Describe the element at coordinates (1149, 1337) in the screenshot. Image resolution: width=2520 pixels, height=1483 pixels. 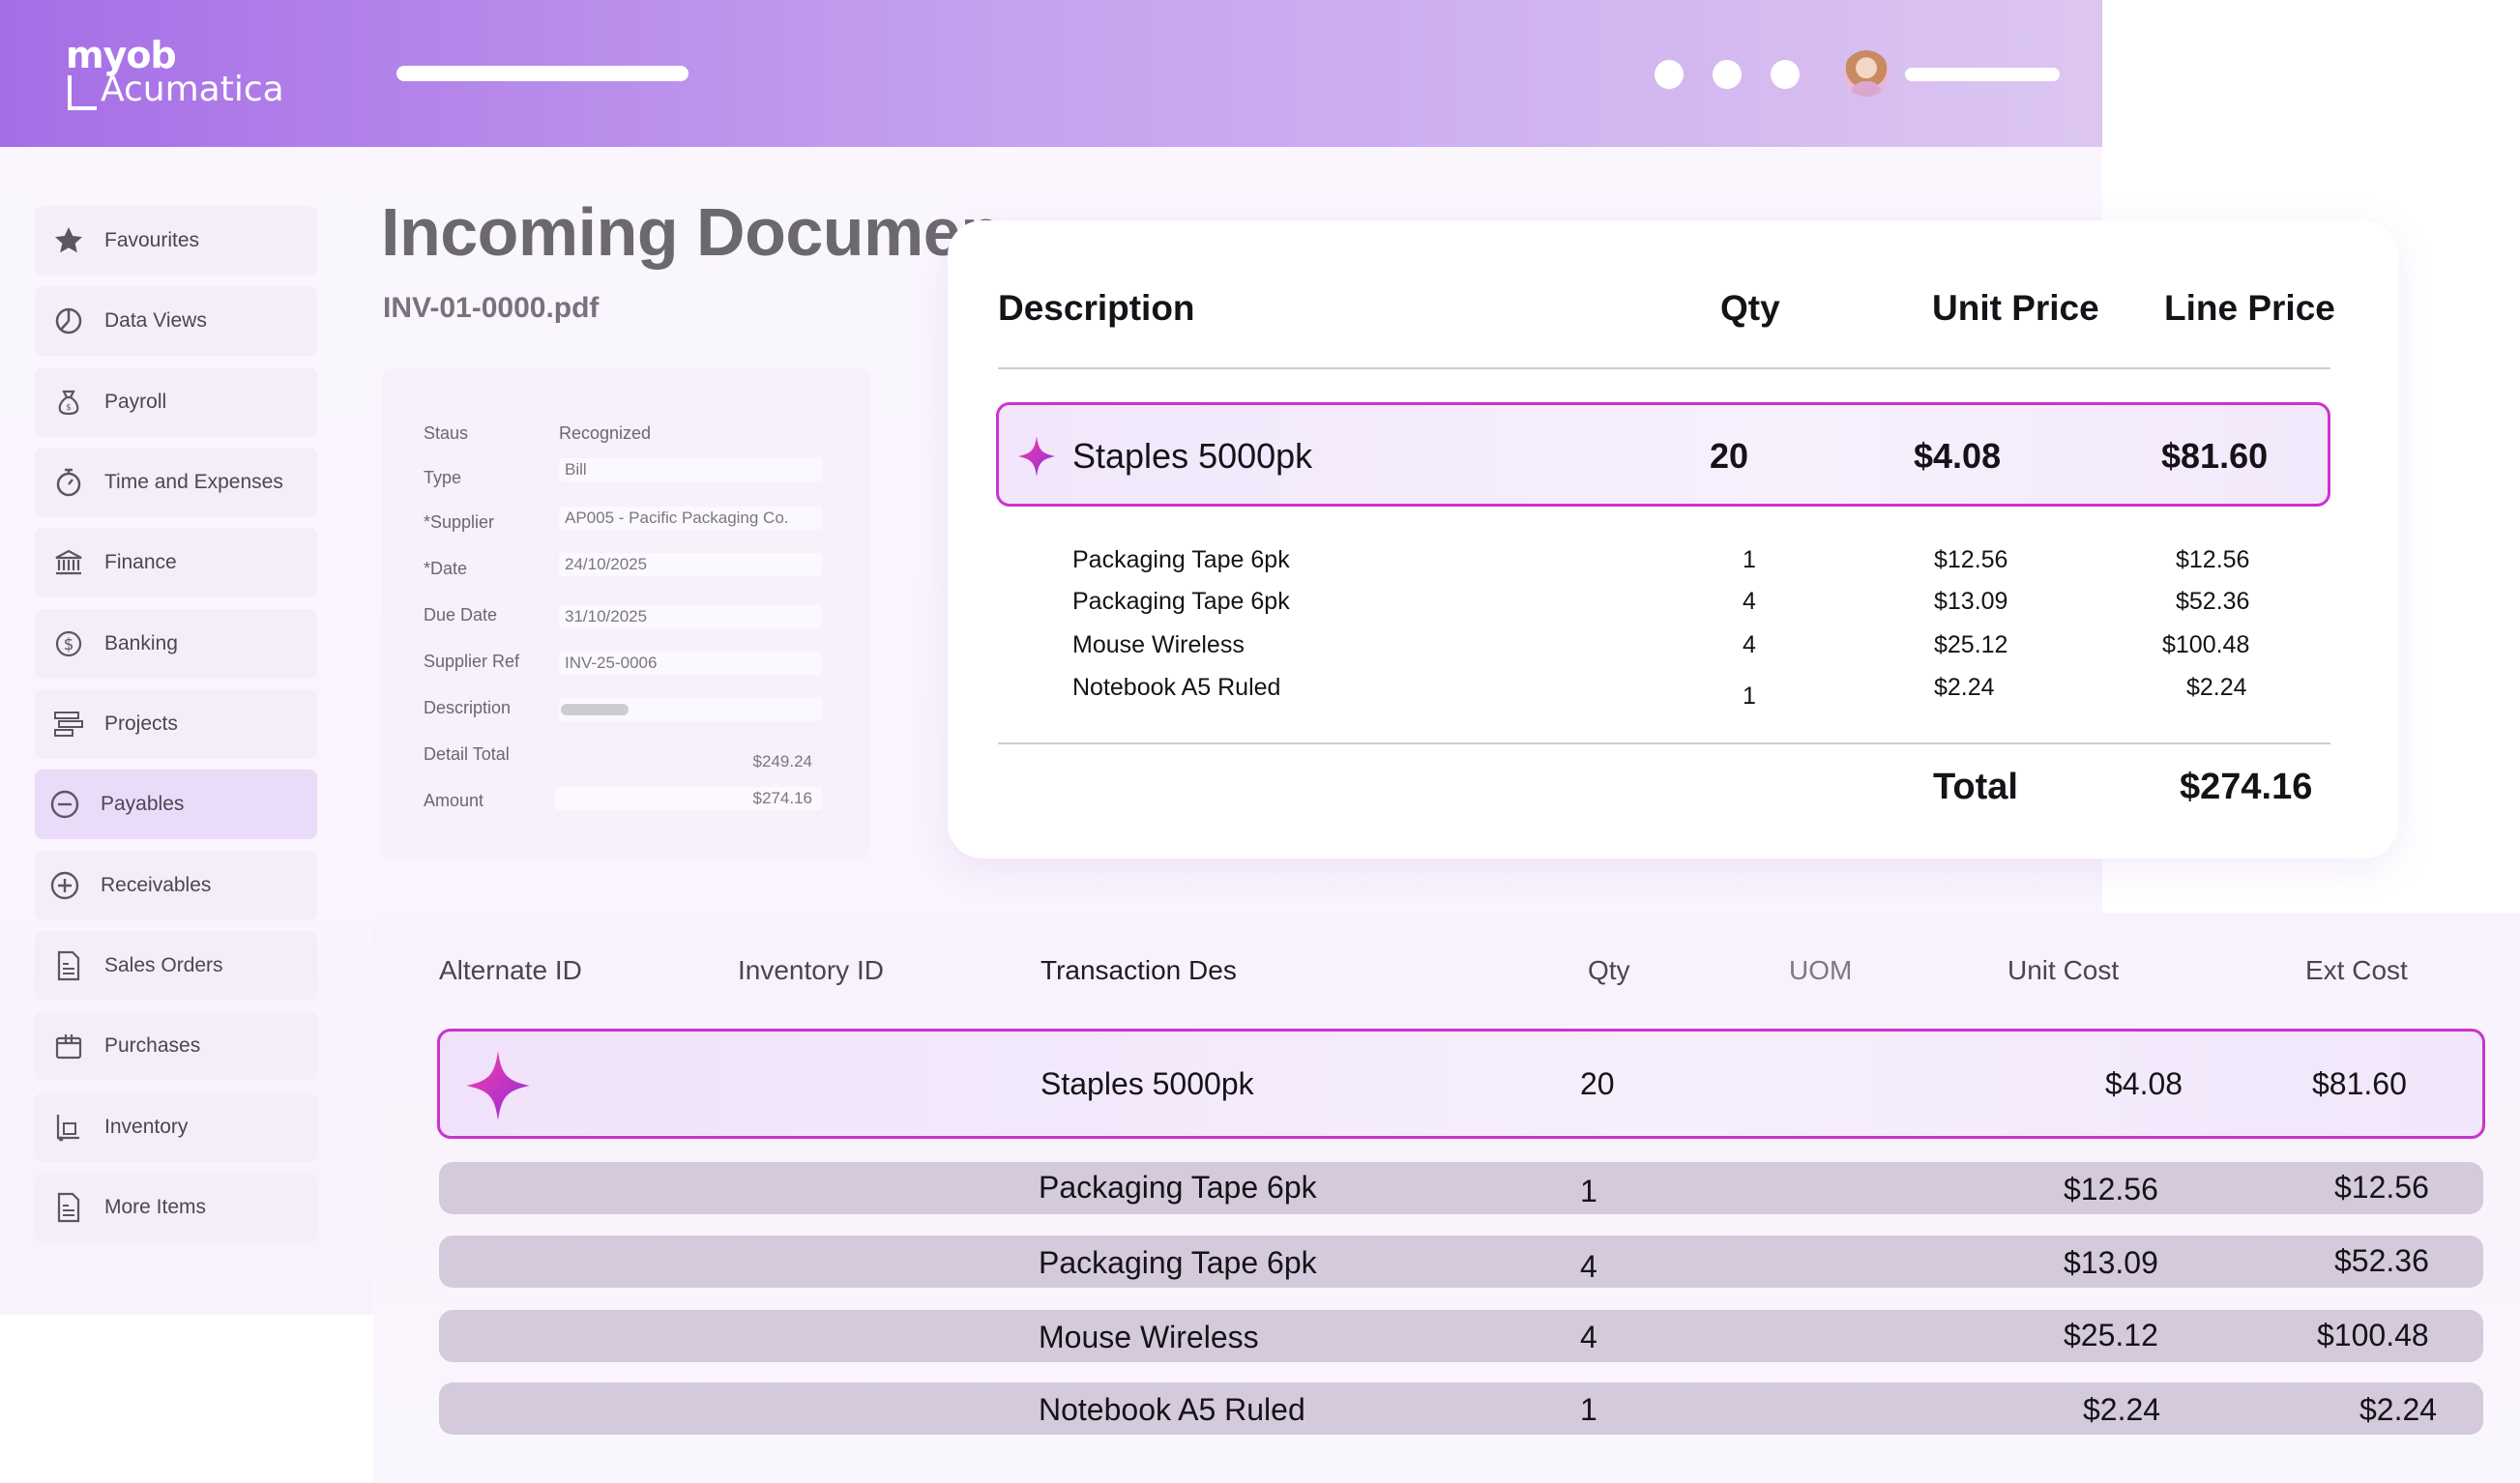
I see `row-transaction-des: Mouse Wireless` at that location.